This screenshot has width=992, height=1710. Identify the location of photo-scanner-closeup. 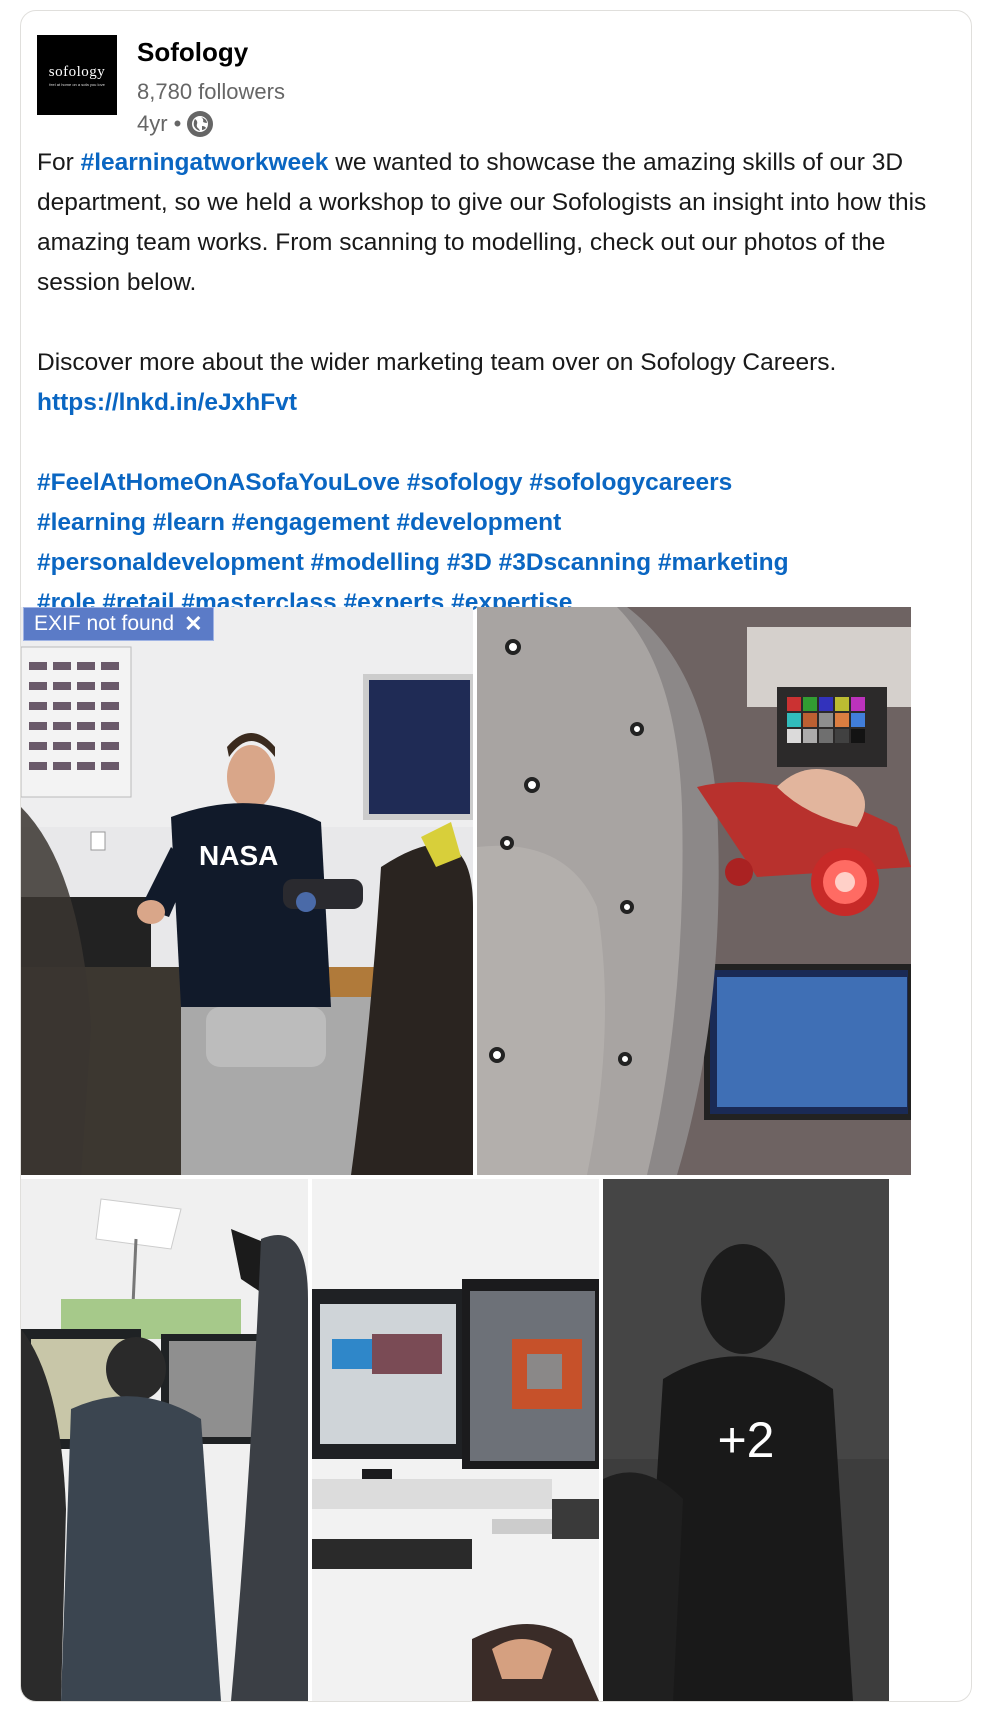
(694, 891).